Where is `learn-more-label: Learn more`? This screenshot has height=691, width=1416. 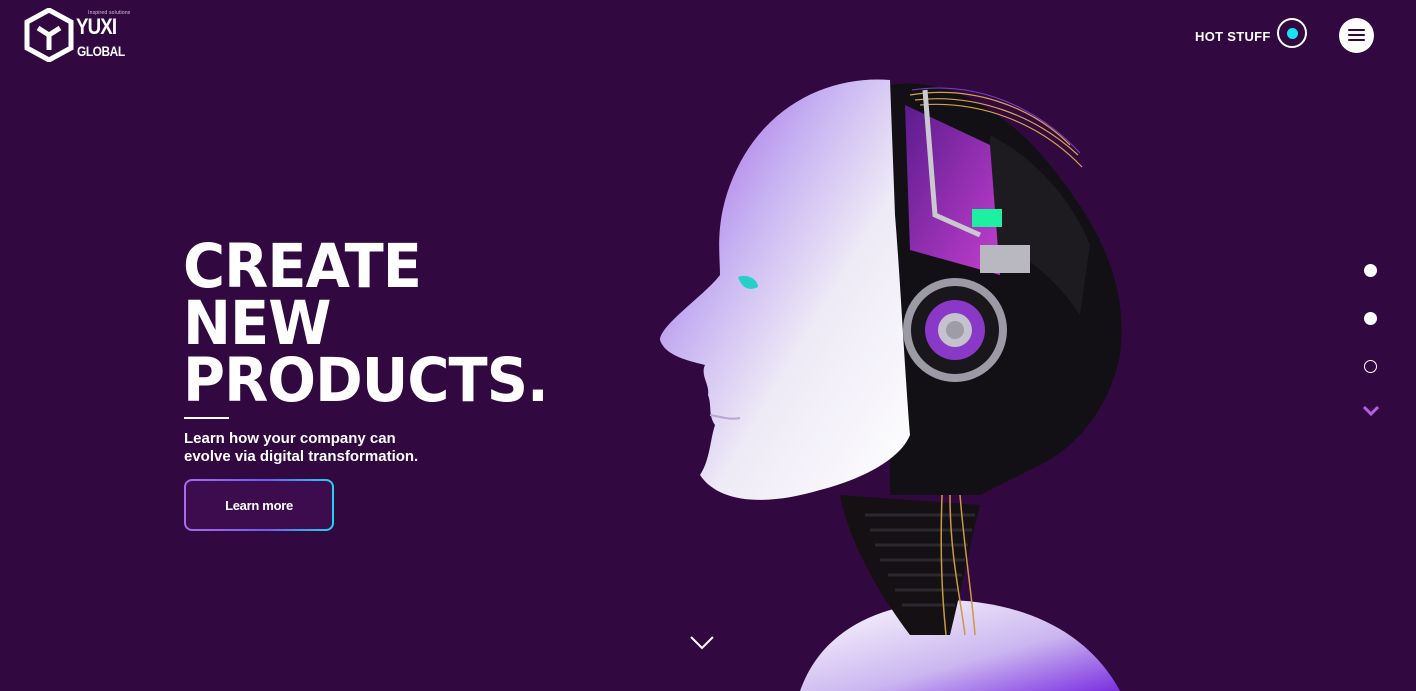
learn-more-label: Learn more is located at coordinates (259, 505).